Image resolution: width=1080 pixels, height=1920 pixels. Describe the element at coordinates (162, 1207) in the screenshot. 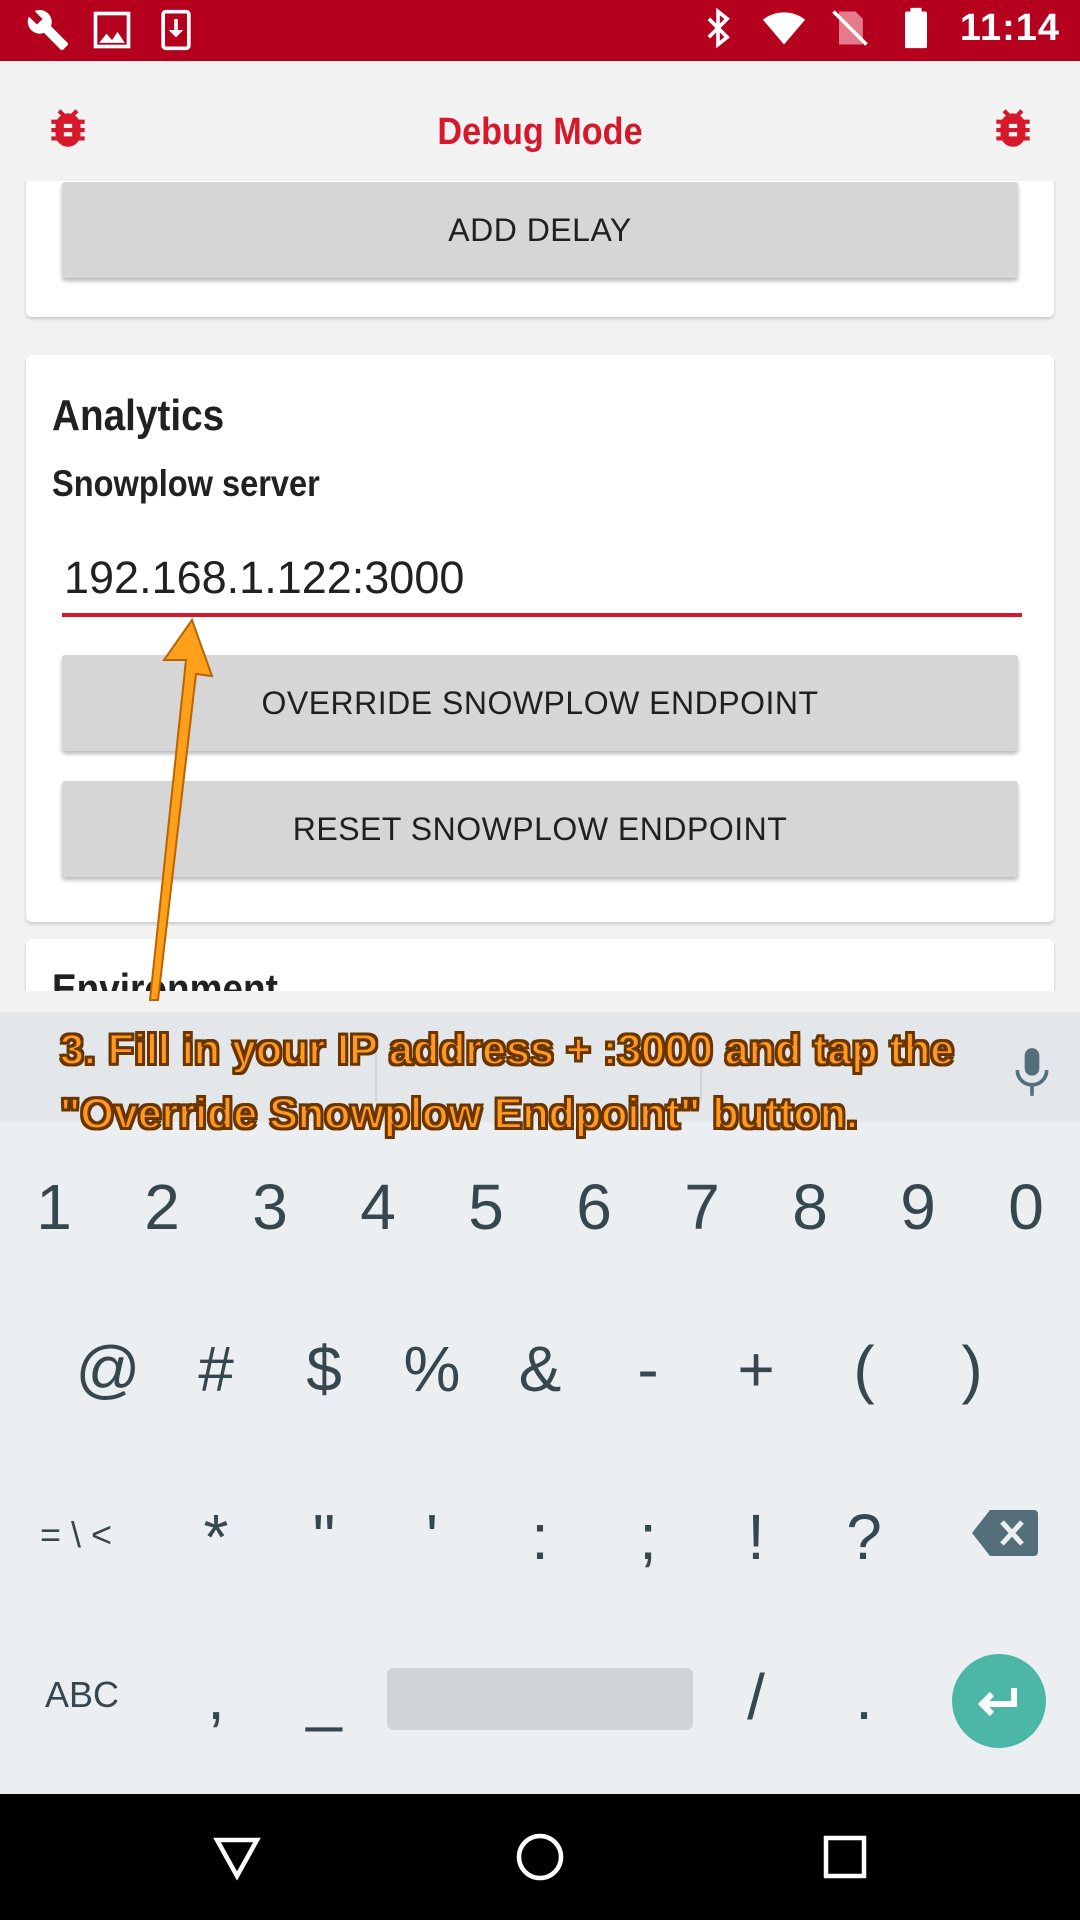

I see `key: 2` at that location.